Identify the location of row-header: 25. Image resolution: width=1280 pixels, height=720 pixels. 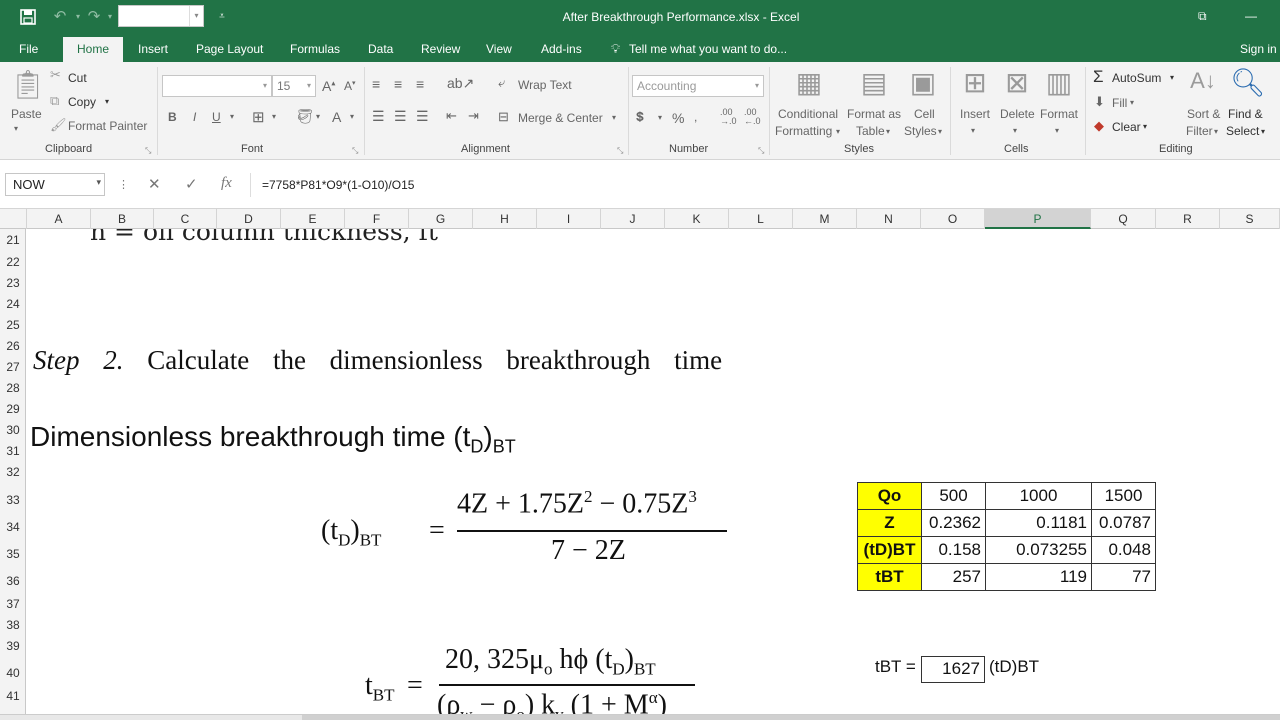
(13, 325).